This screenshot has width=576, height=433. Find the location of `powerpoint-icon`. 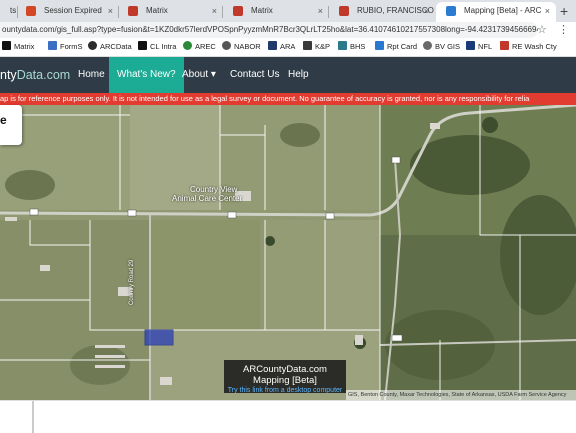

powerpoint-icon is located at coordinates (31, 11).